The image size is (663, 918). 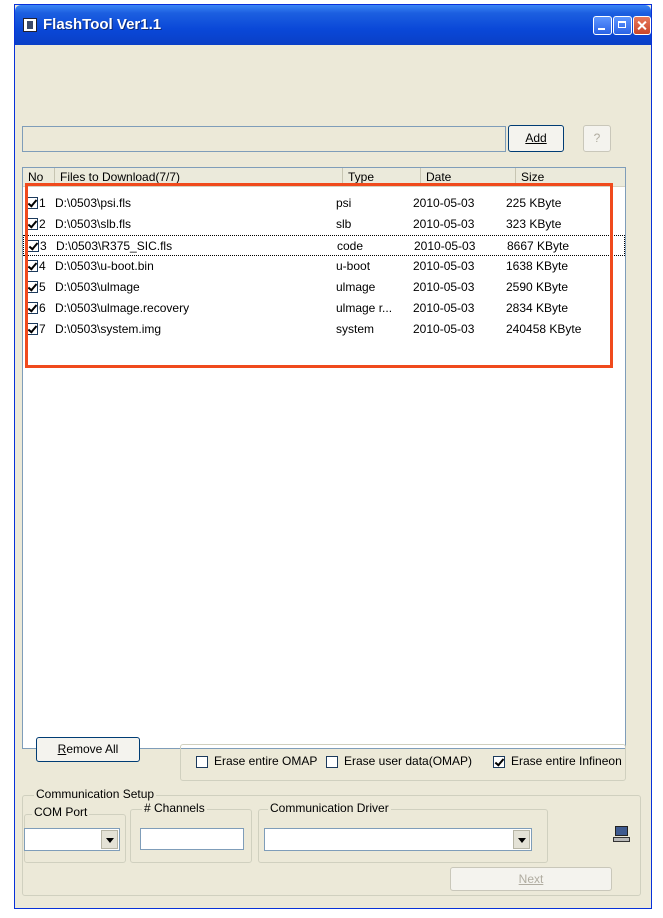 What do you see at coordinates (537, 308) in the screenshot?
I see `row-size: 2834 KByte` at bounding box center [537, 308].